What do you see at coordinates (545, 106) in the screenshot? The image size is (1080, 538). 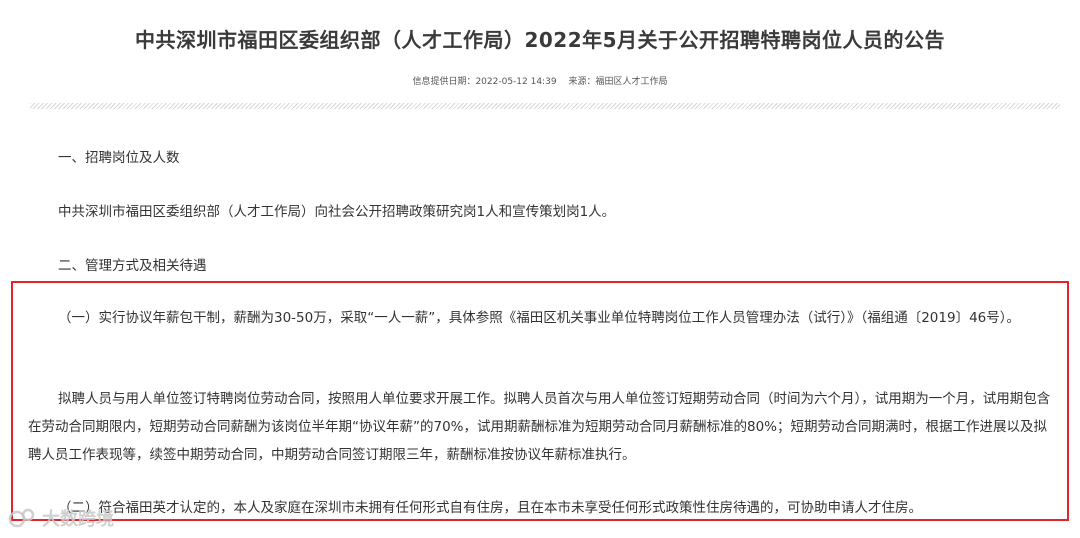 I see `header-divider` at bounding box center [545, 106].